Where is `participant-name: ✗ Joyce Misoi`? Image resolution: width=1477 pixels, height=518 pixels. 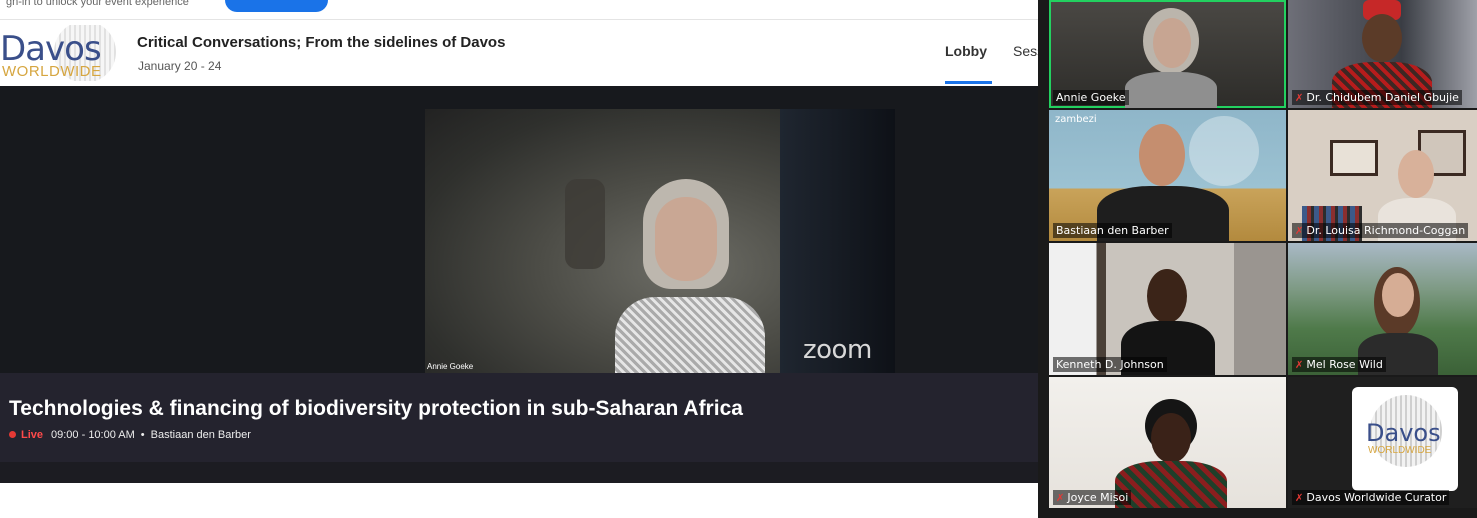 participant-name: ✗ Joyce Misoi is located at coordinates (1092, 497).